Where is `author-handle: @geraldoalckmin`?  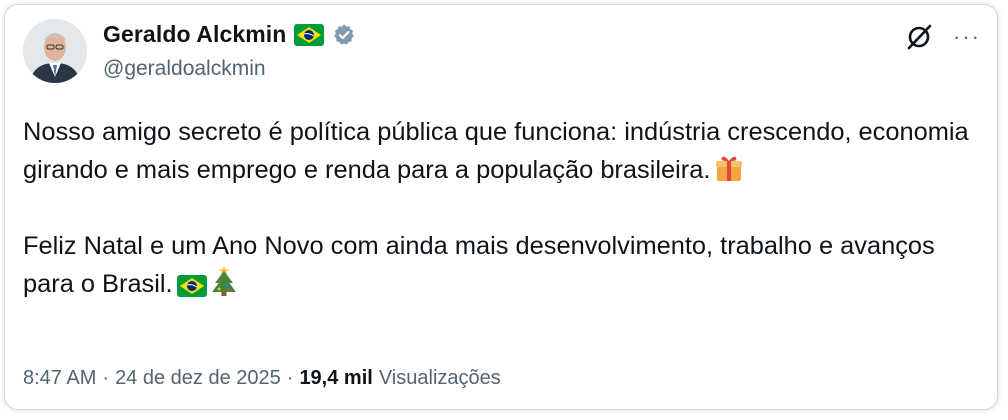 author-handle: @geraldoalckmin is located at coordinates (184, 69).